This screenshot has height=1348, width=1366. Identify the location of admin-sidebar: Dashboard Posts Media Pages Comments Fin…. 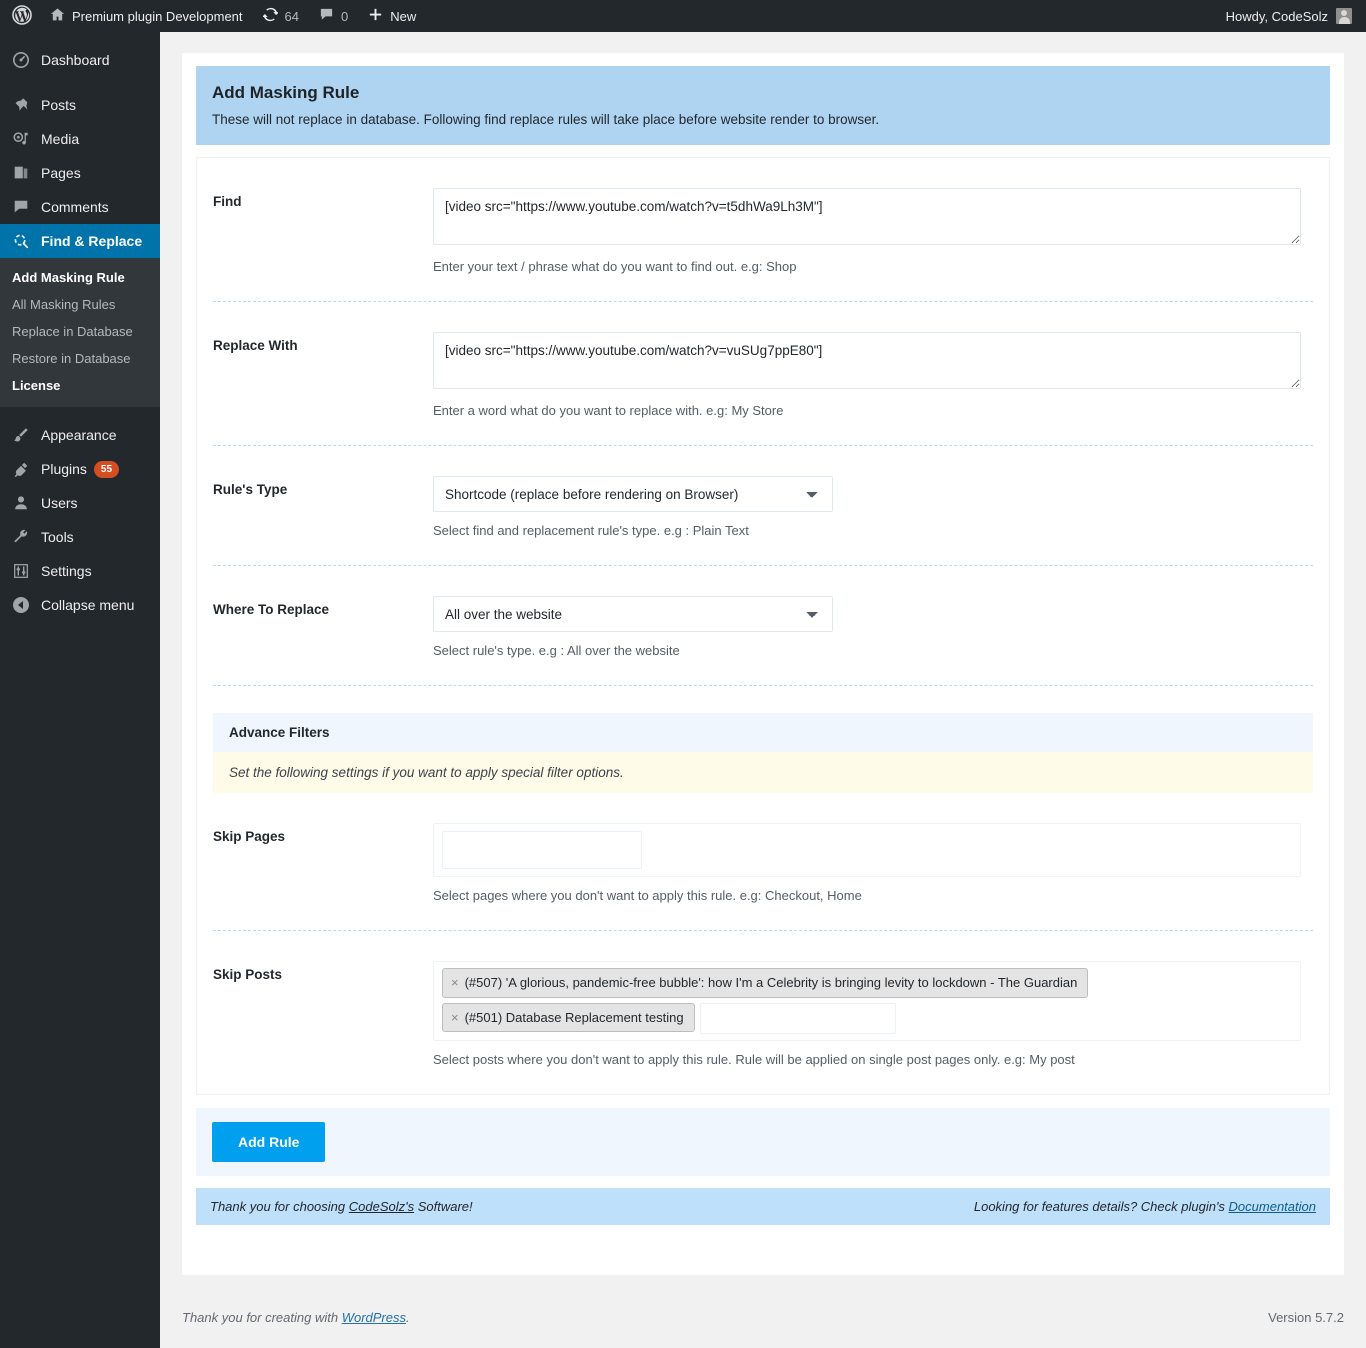
(84, 690).